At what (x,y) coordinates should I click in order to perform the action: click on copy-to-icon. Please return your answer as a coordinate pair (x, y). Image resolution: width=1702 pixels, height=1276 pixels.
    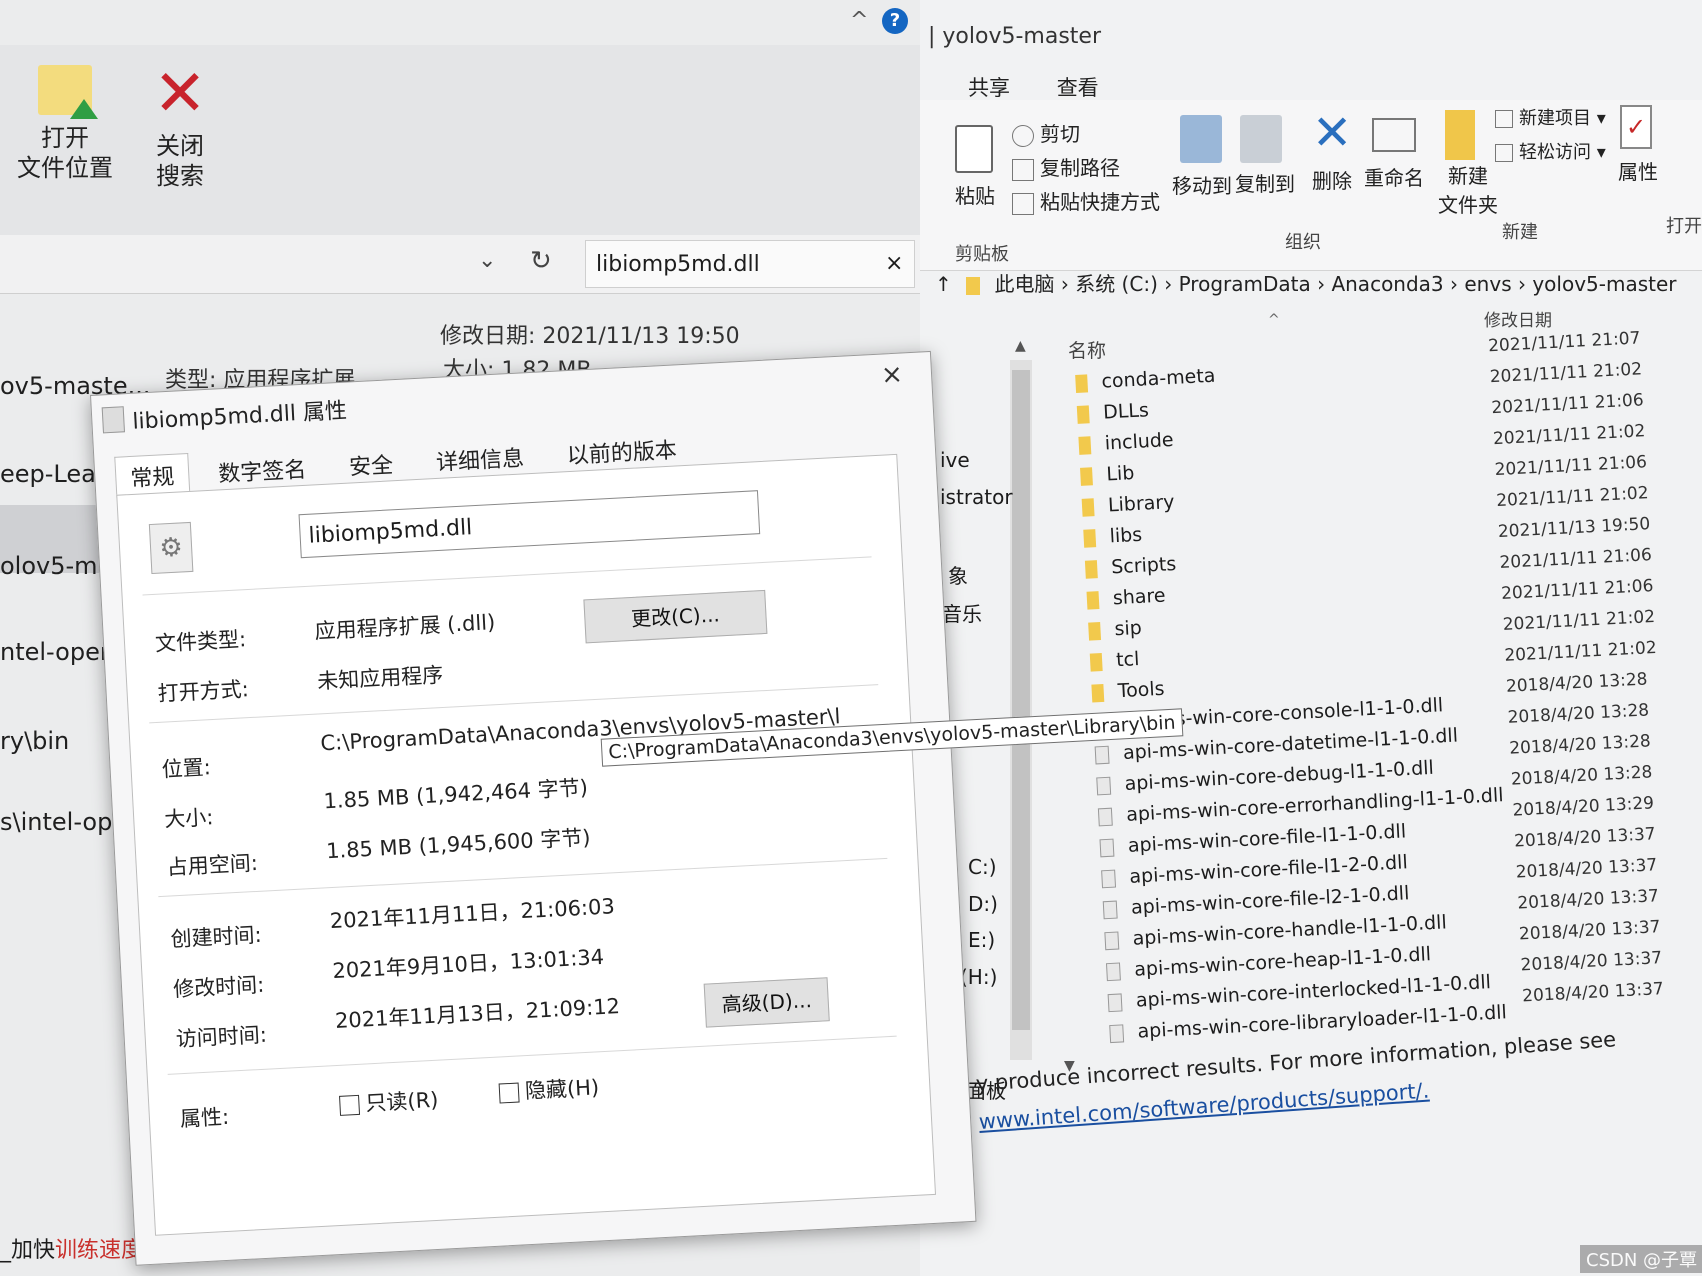
    Looking at the image, I should click on (1261, 139).